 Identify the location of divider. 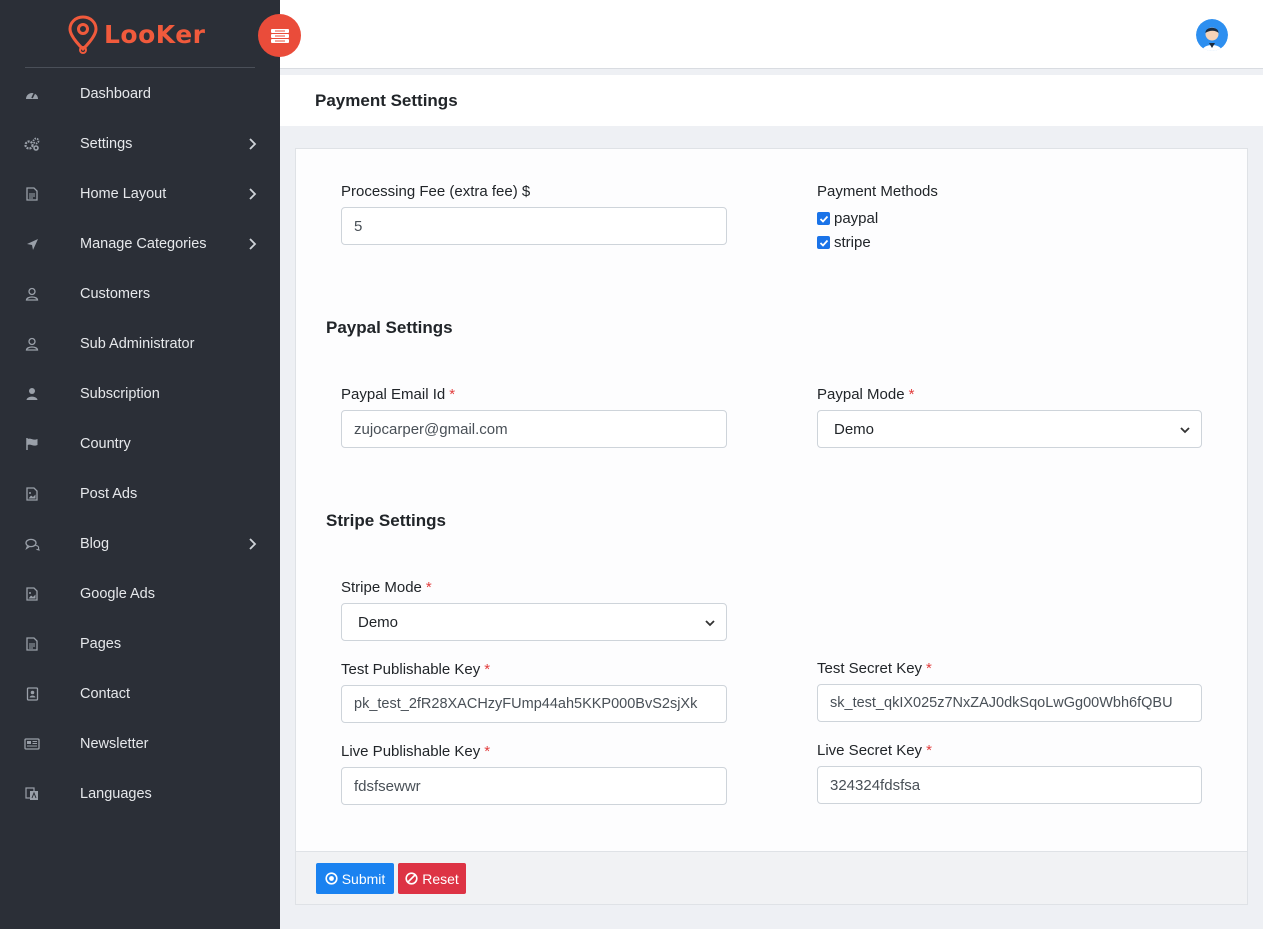
(140, 67).